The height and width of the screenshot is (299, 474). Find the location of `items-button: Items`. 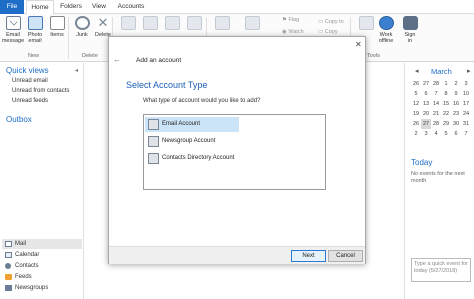

items-button: Items is located at coordinates (57, 27).